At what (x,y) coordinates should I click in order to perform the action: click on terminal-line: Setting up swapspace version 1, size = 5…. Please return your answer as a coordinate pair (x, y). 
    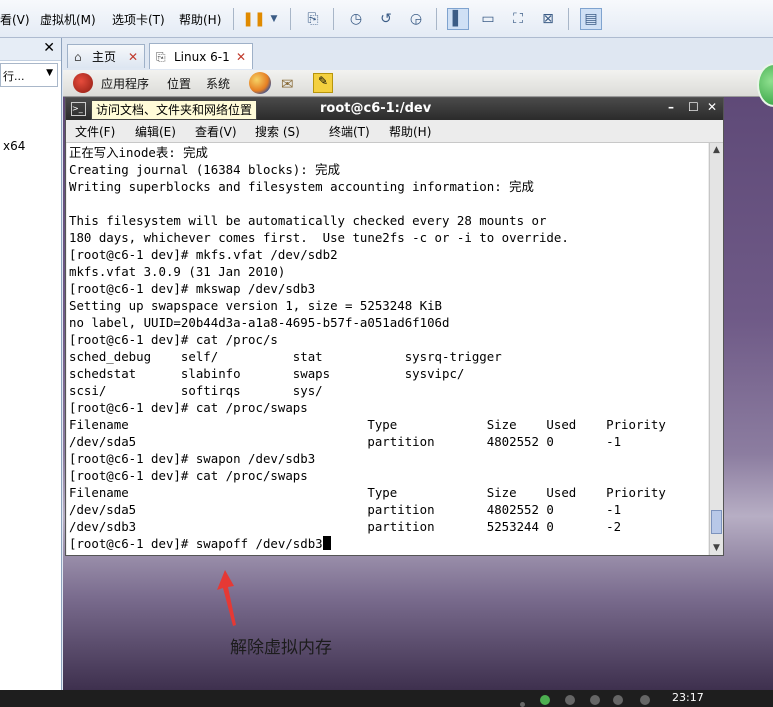
    Looking at the image, I should click on (255, 305).